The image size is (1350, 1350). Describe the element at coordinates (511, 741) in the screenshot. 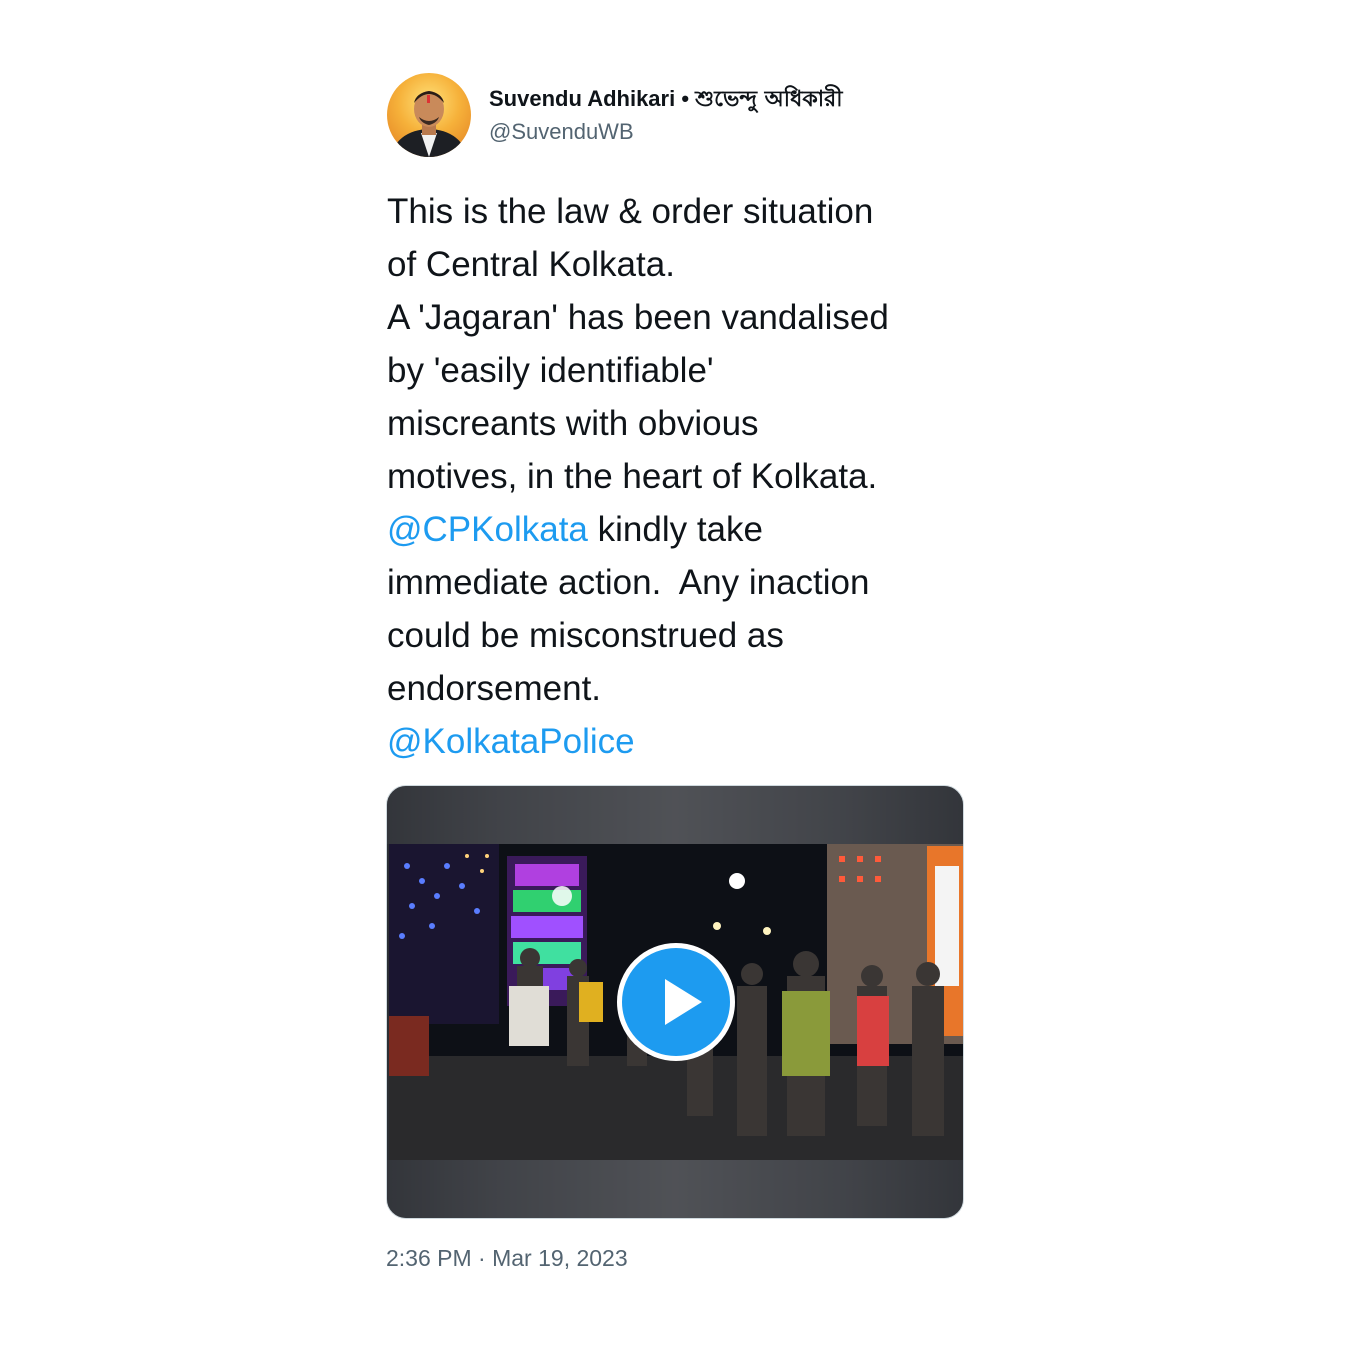

I see `mention-link: @KolkataPolice` at that location.